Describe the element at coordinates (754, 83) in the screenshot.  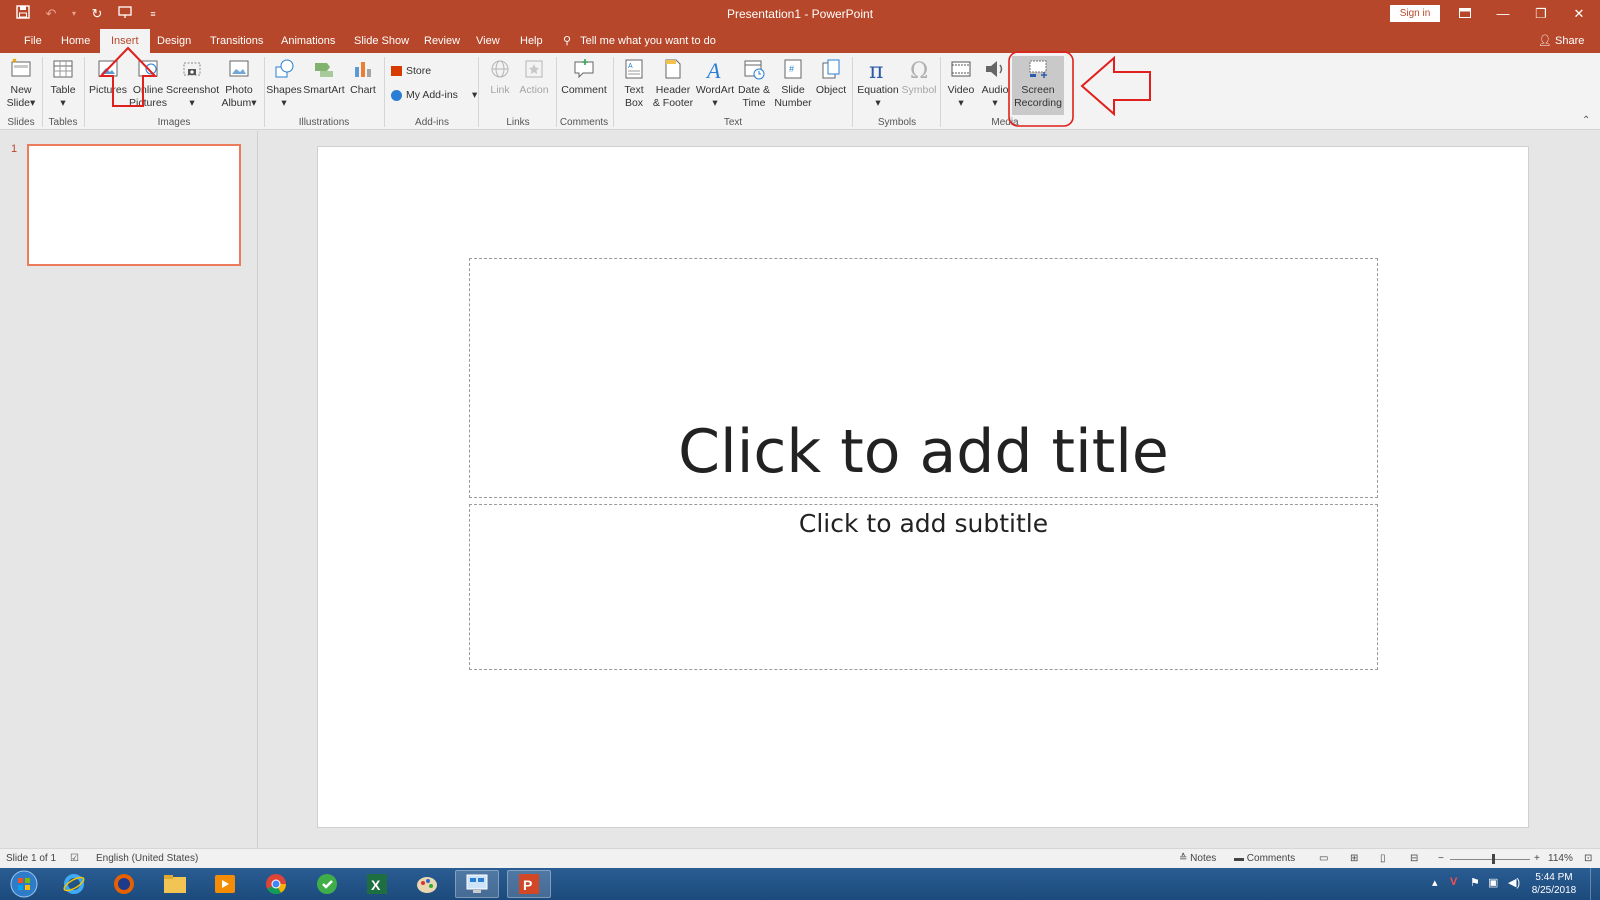
I see `date-time-button: Date & Time` at that location.